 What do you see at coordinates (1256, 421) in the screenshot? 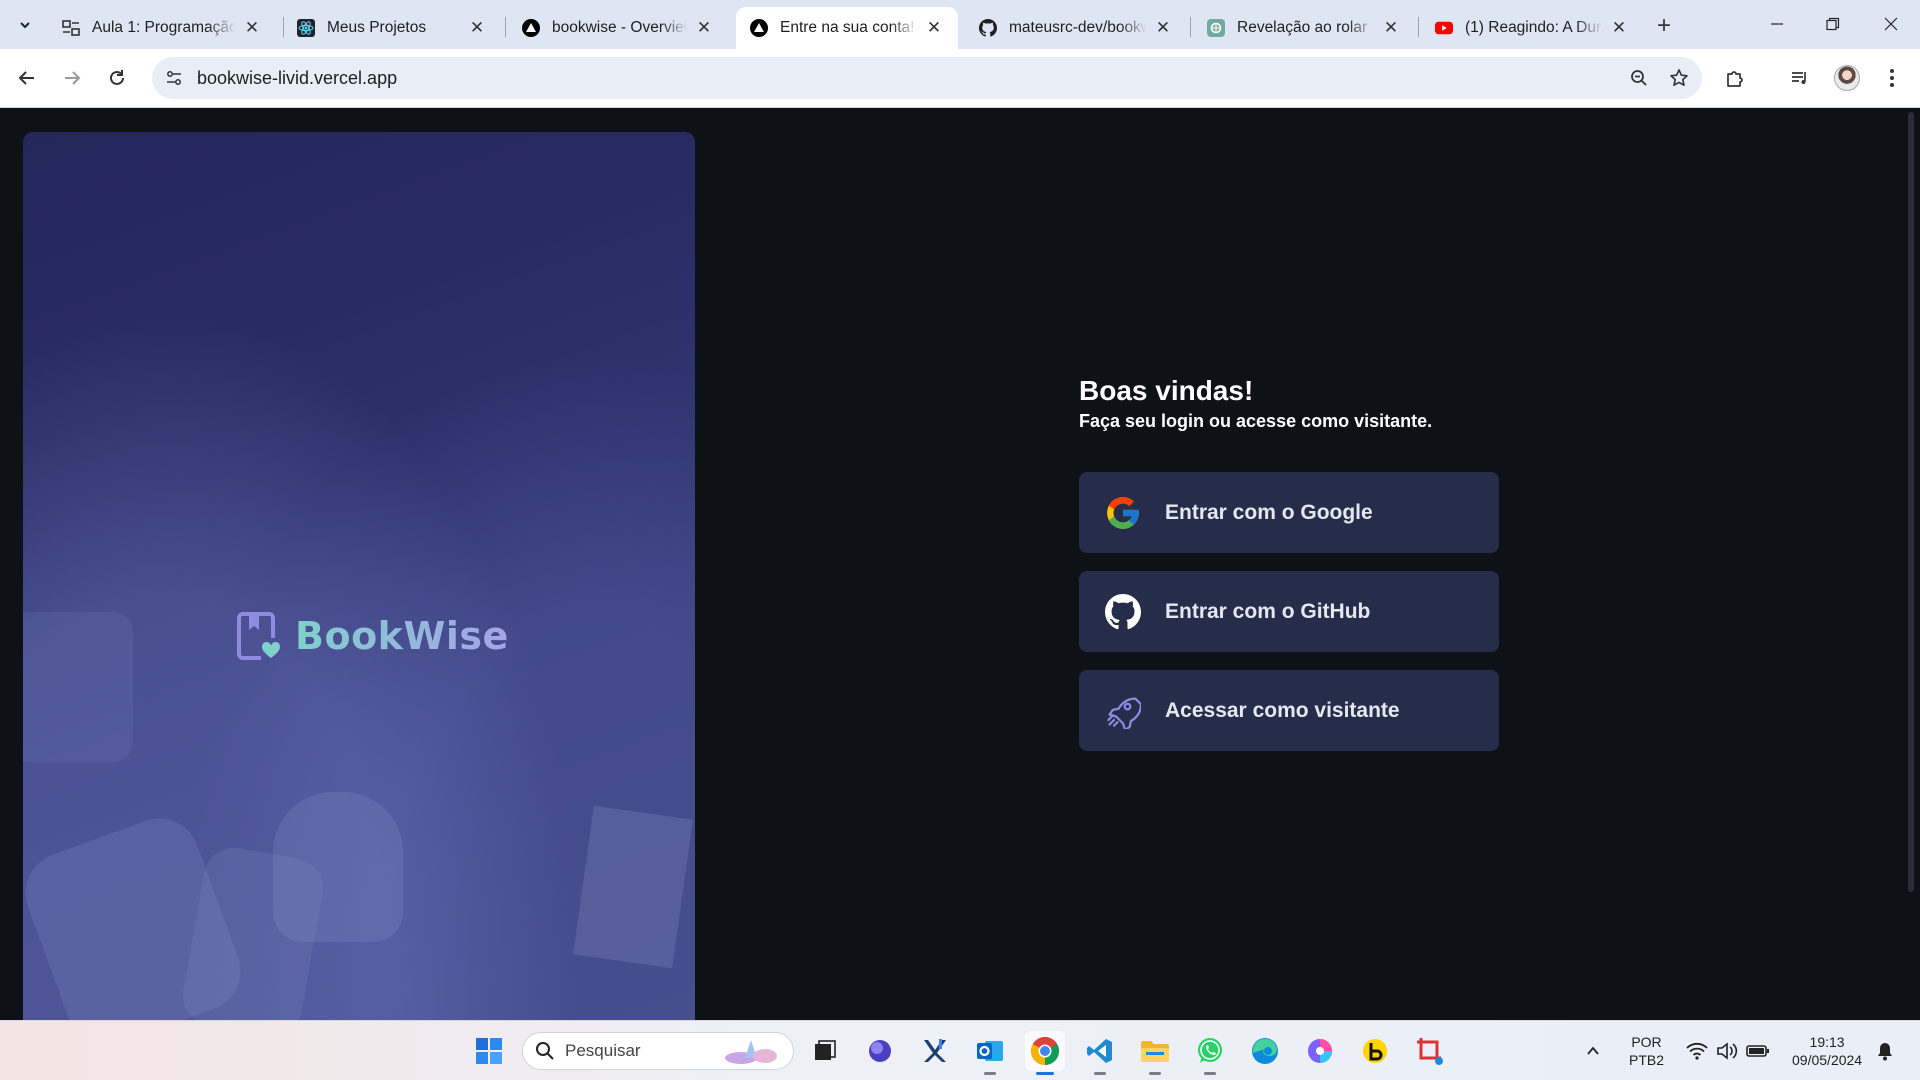
I see `page-subtitle: Faça seu login ou acesse como visitante.` at bounding box center [1256, 421].